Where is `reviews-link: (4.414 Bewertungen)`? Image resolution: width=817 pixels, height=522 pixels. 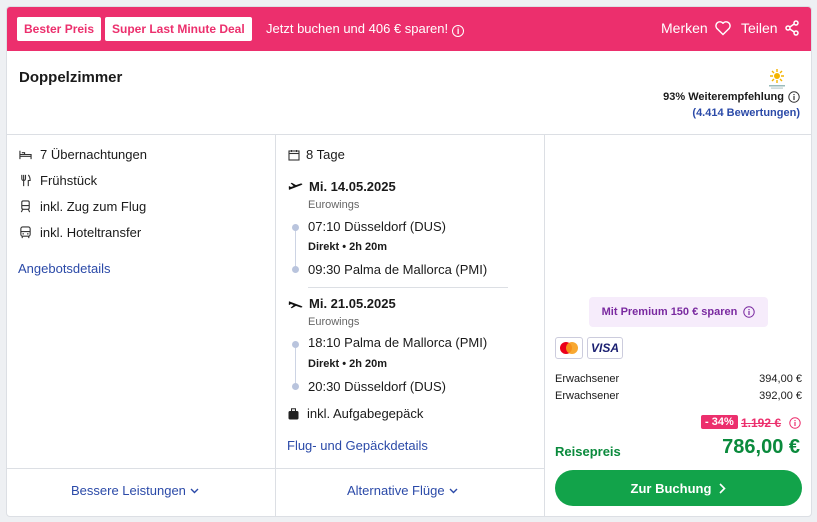
reviews-link: (4.414 Bewertungen) is located at coordinates (746, 113).